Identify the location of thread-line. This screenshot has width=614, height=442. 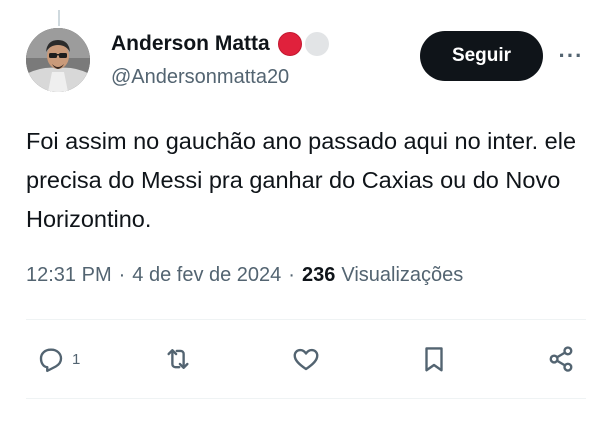
(59, 18).